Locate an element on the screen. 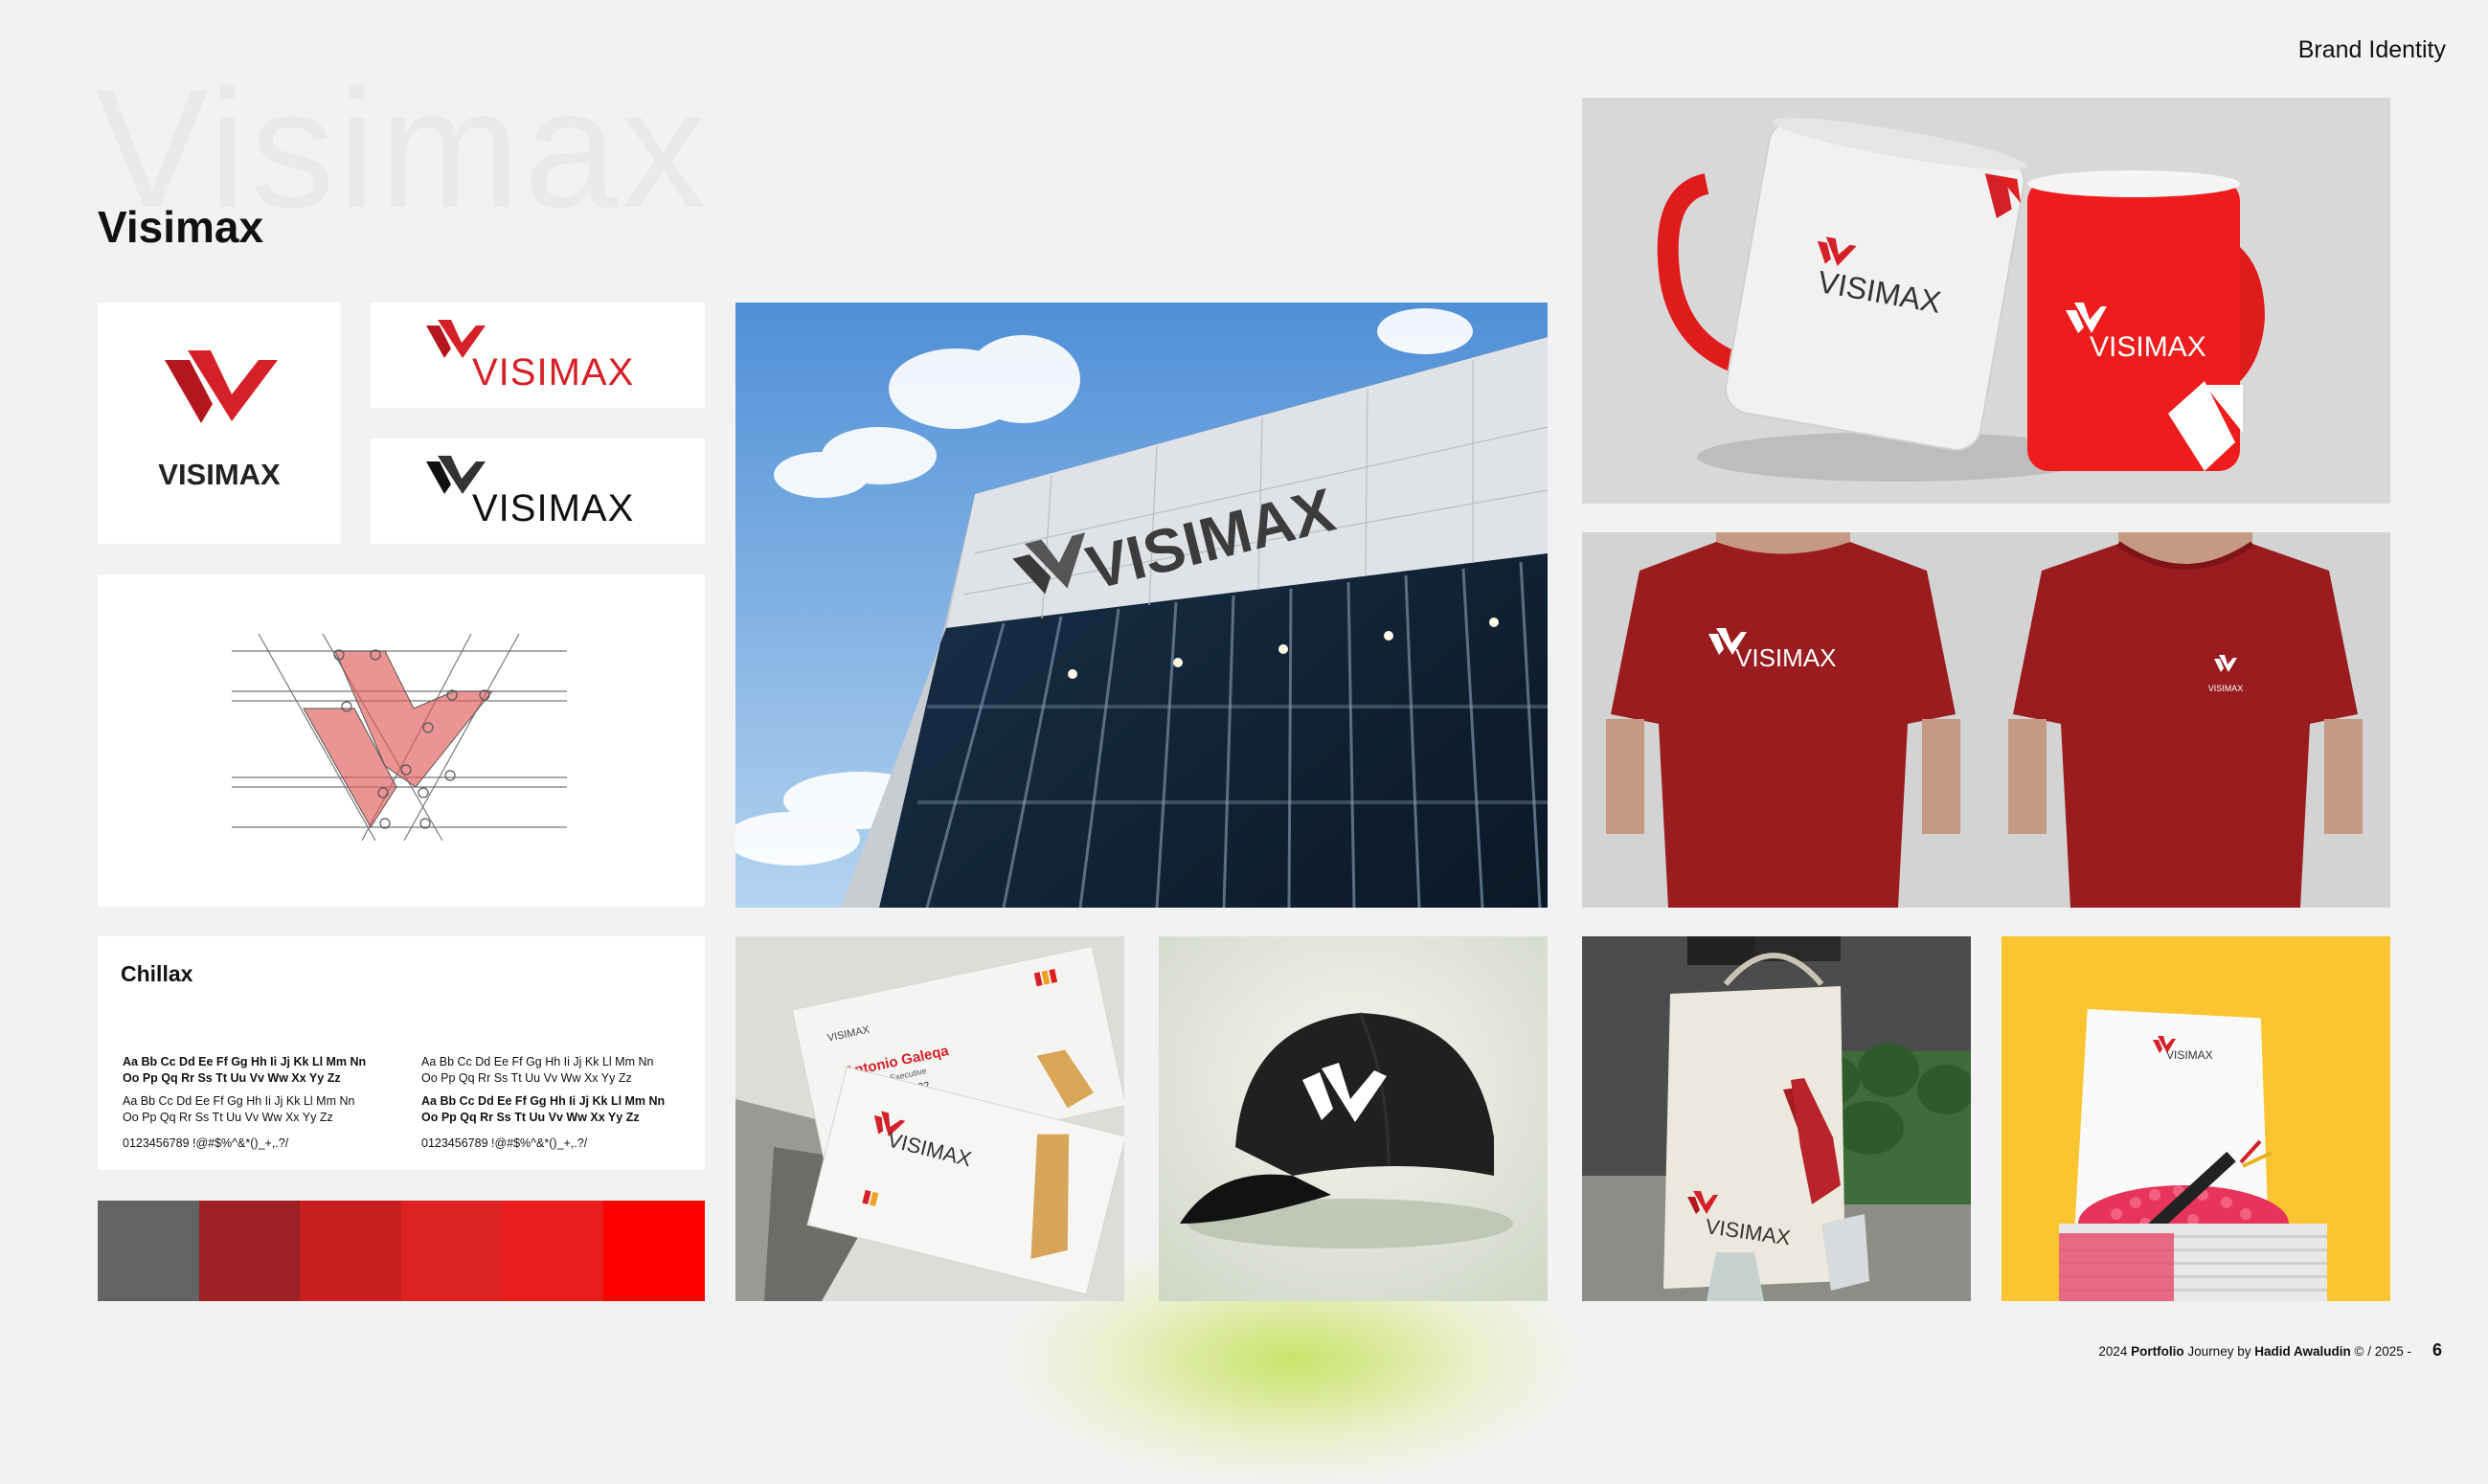 The width and height of the screenshot is (2488, 1484). tshirt-front-wordmark: VISIMAX is located at coordinates (2226, 688).